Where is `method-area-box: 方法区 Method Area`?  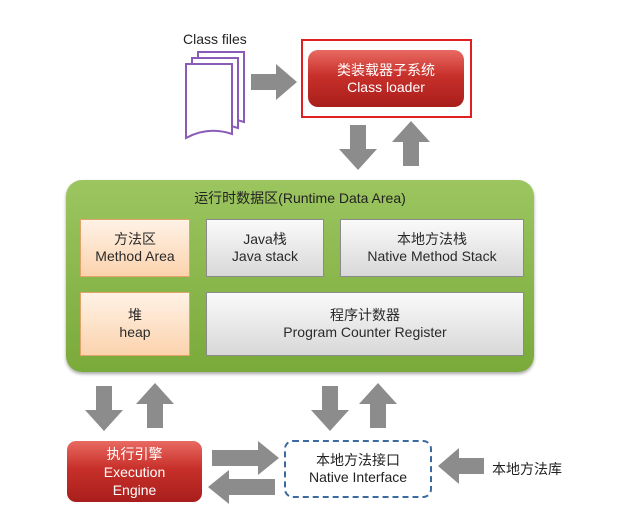 method-area-box: 方法区 Method Area is located at coordinates (135, 248).